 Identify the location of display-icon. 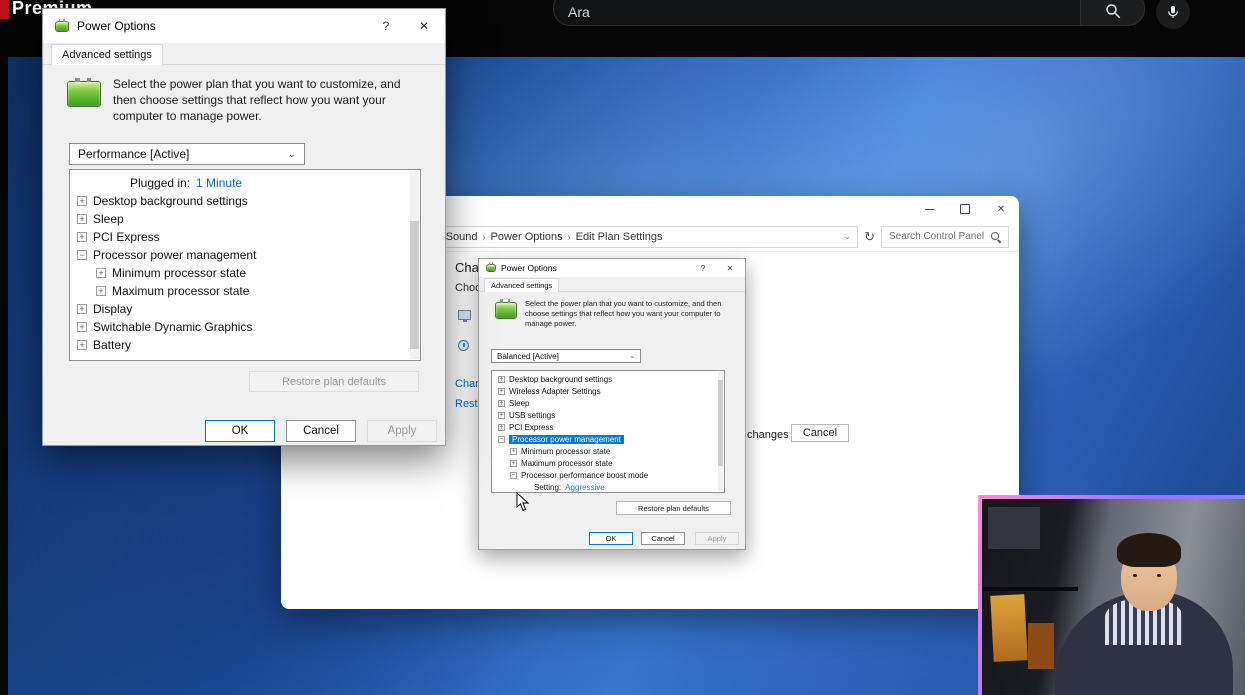
(464, 316).